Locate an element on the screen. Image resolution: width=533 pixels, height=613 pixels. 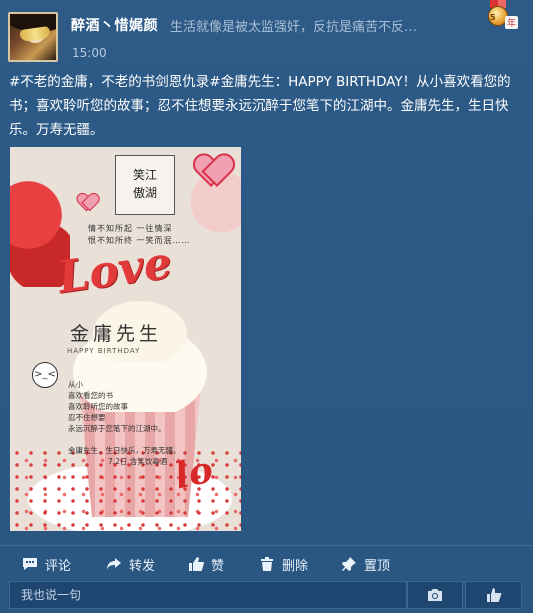
note-text: 从小 喜欢看您的书 喜欢聆听您的故事 忍不住想要 永远沉醉于您笔下的江湖中。 is located at coordinates (138, 406).